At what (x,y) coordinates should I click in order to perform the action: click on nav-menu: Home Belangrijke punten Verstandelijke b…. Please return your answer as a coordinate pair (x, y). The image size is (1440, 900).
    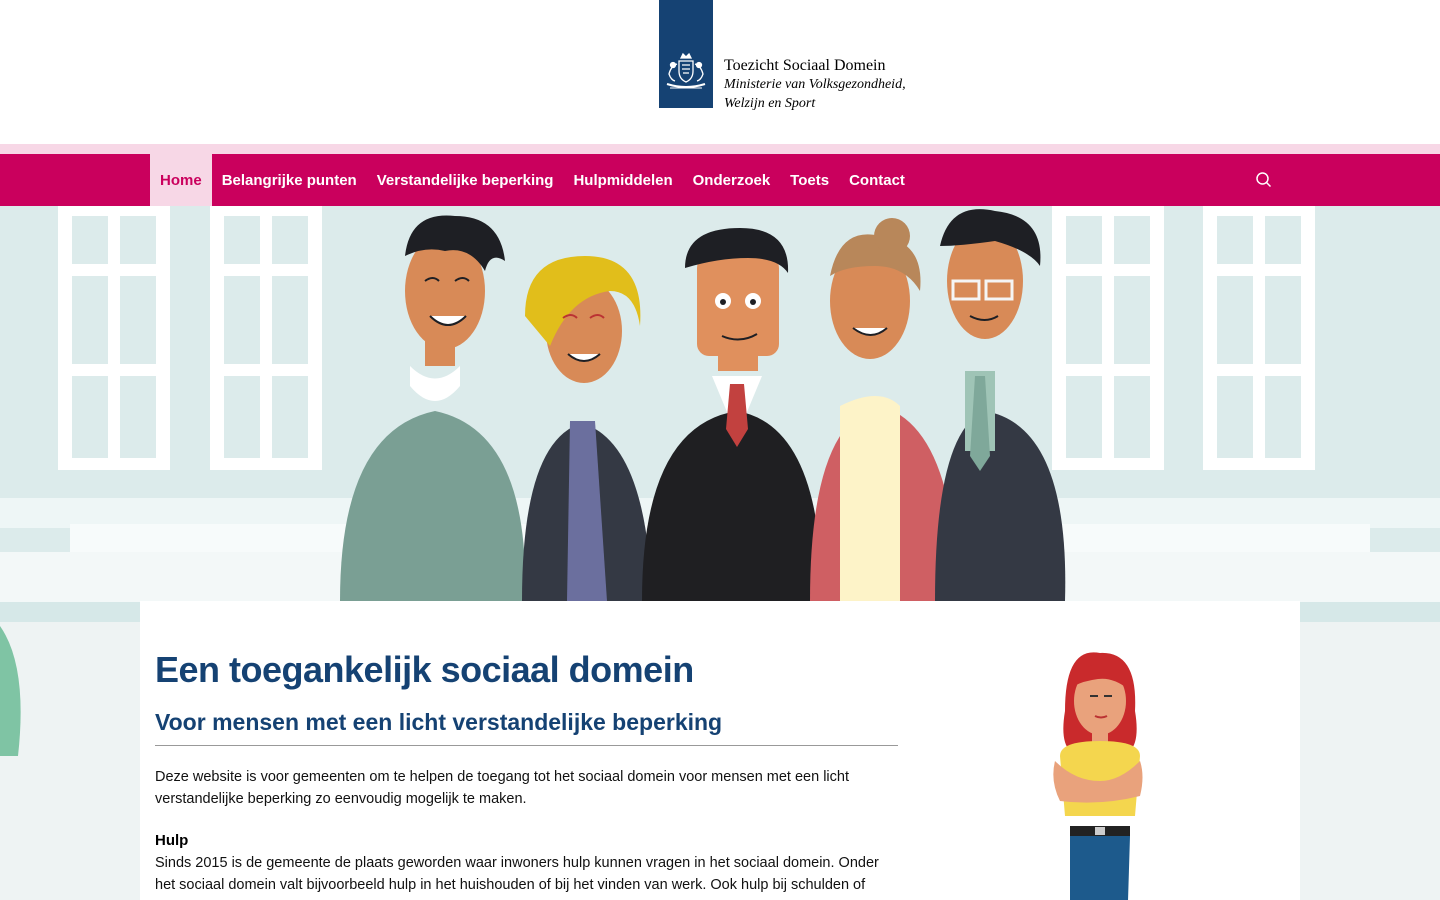
    Looking at the image, I should click on (532, 180).